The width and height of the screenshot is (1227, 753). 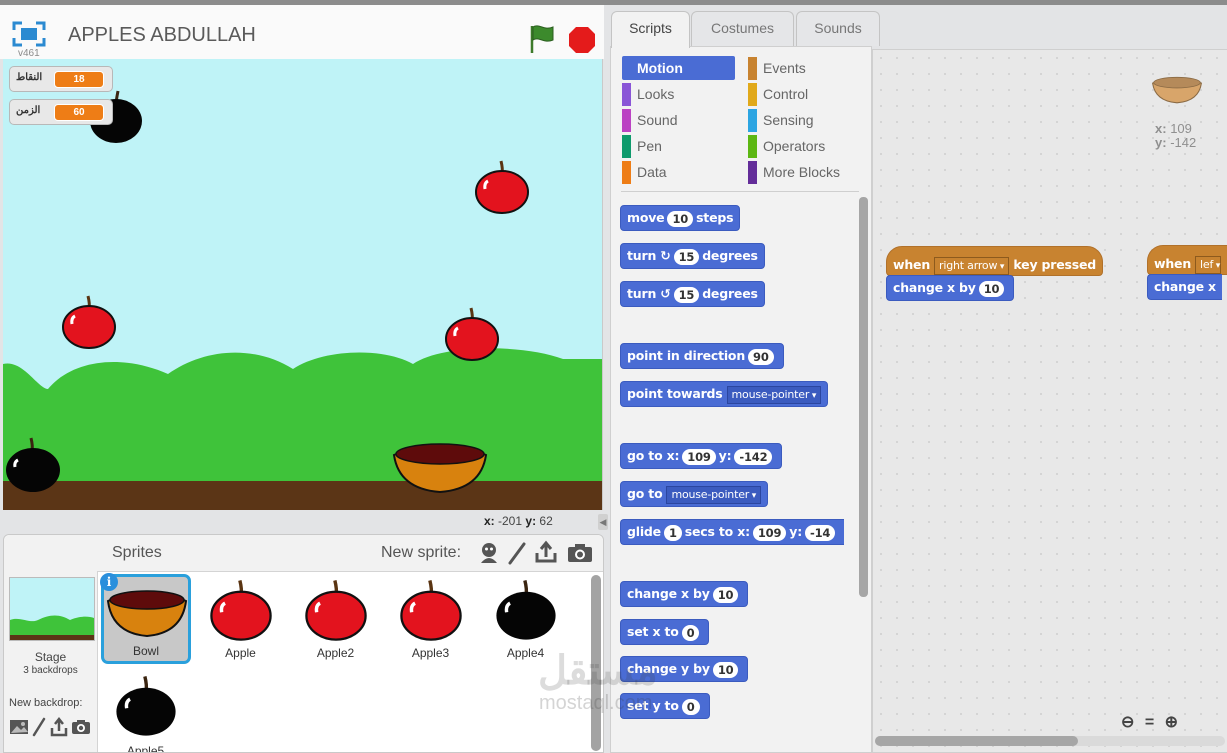 I want to click on block-go-to-xy: go to x: 109 y: -142, so click(x=701, y=456).